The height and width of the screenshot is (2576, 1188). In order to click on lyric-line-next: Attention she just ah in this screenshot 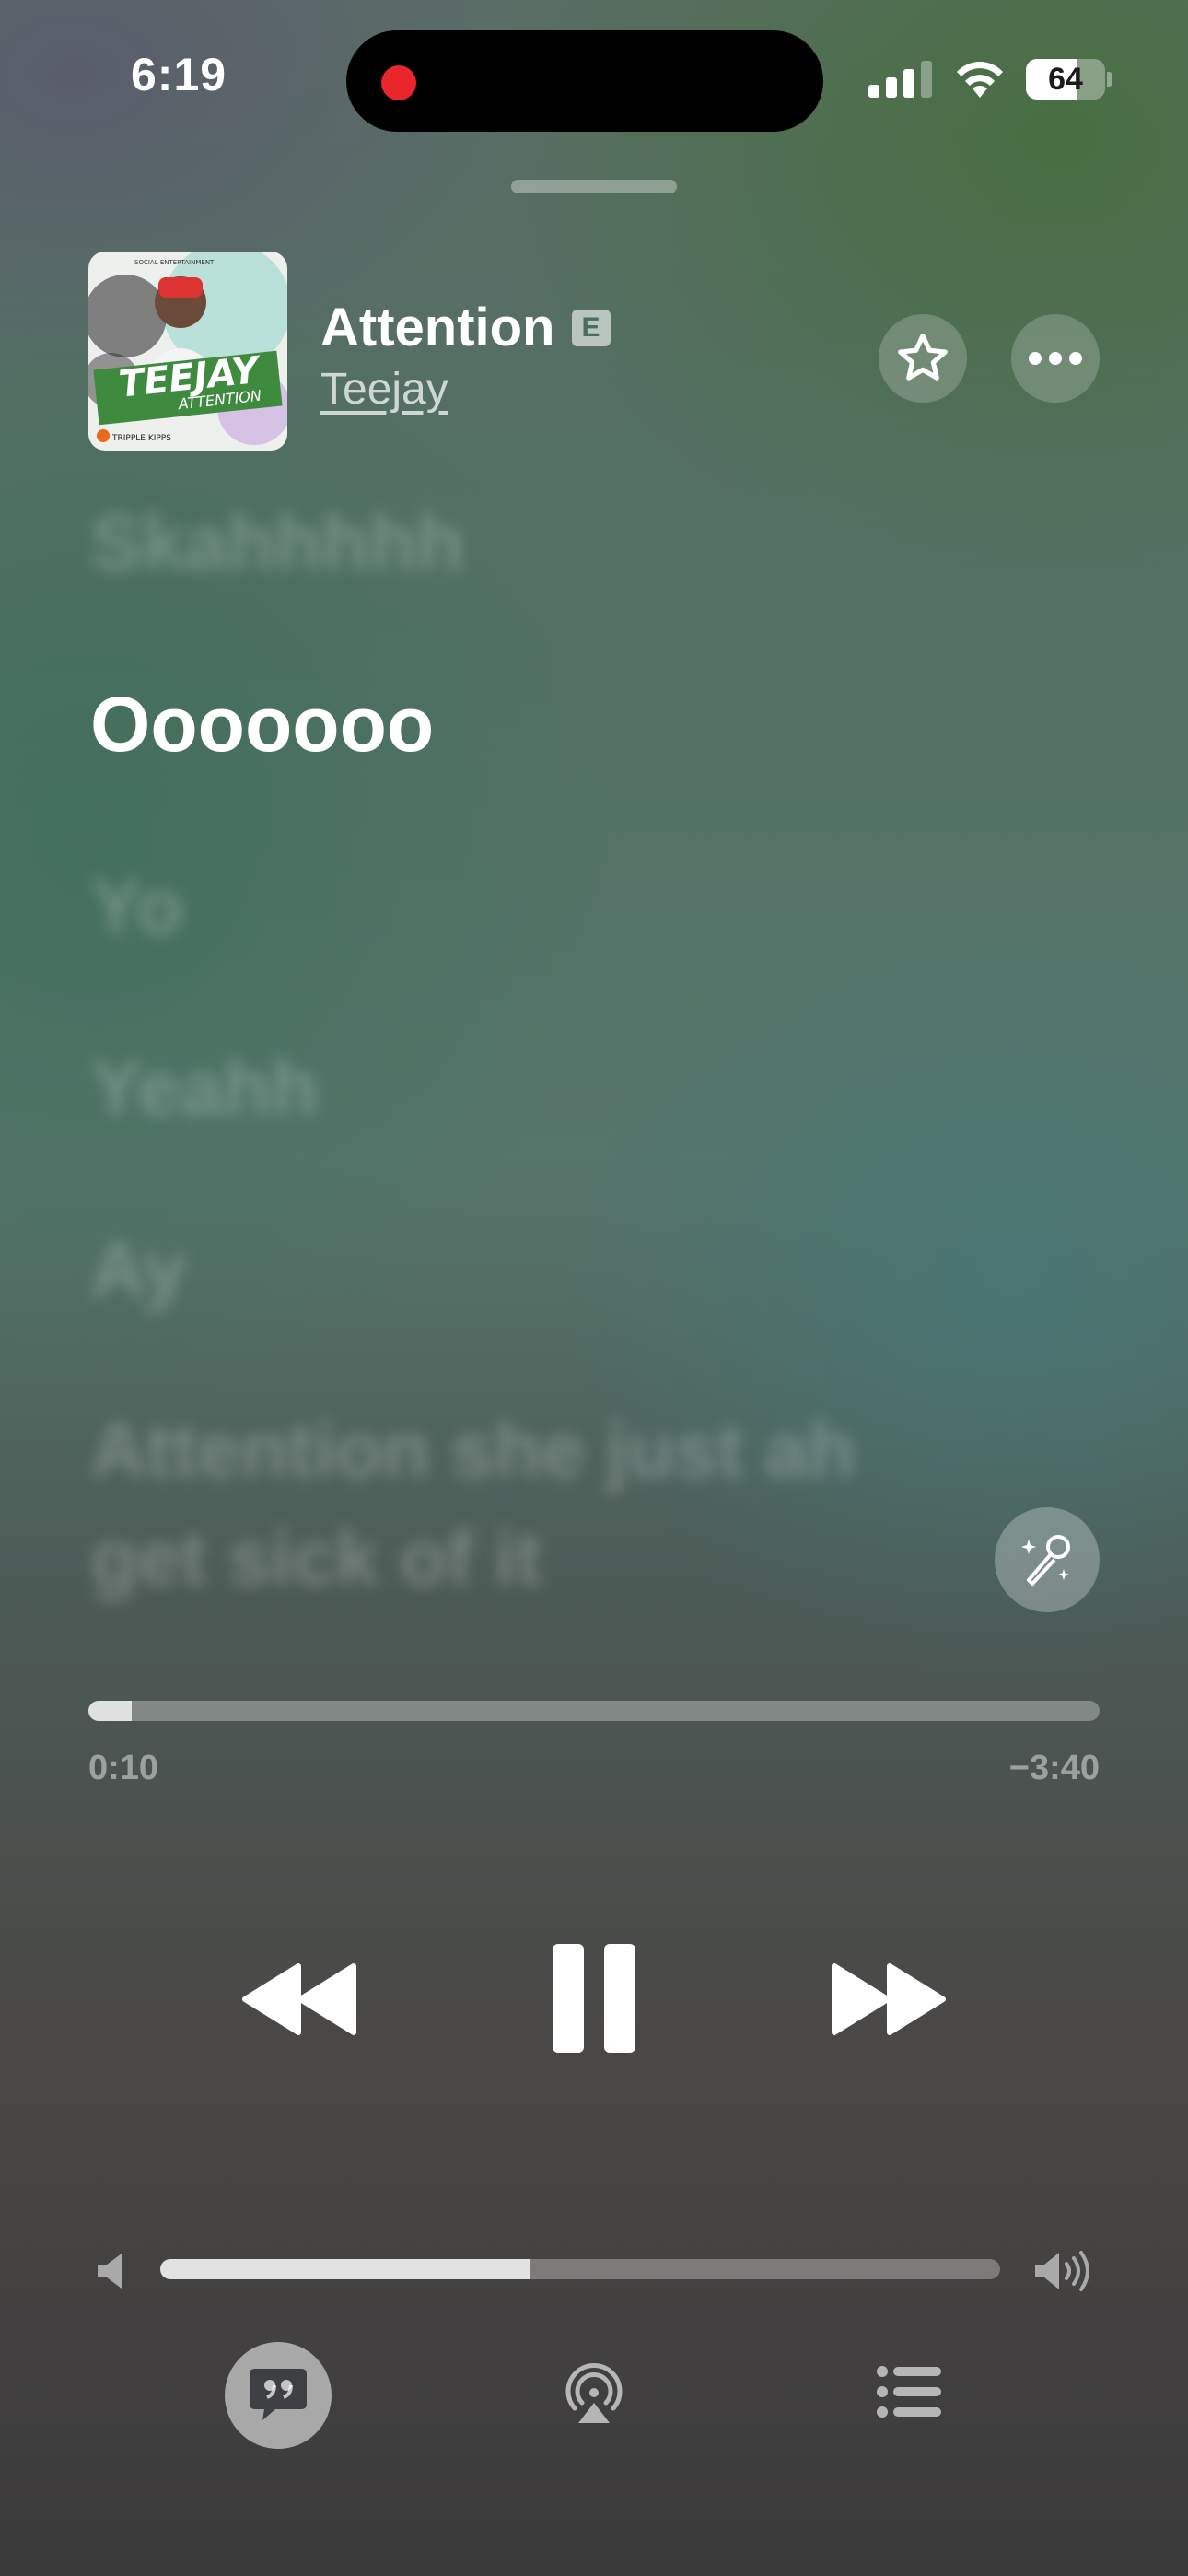, I will do `click(587, 1450)`.